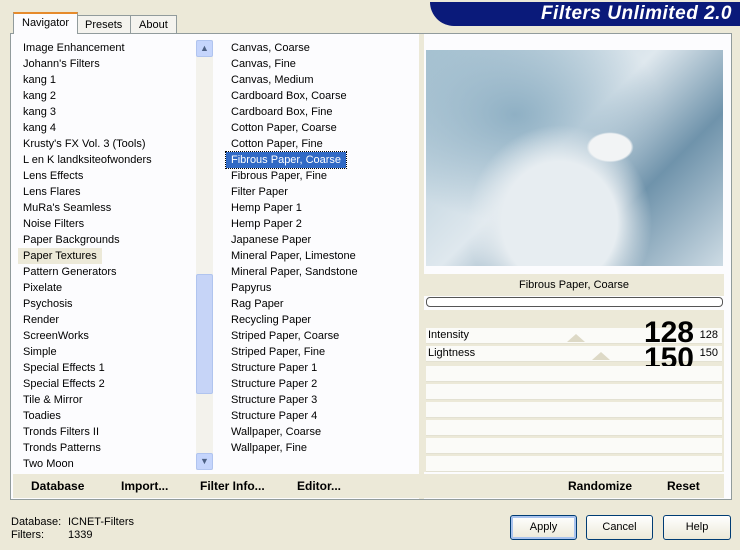  What do you see at coordinates (322, 400) in the screenshot?
I see `list-item: Structure Paper 3` at bounding box center [322, 400].